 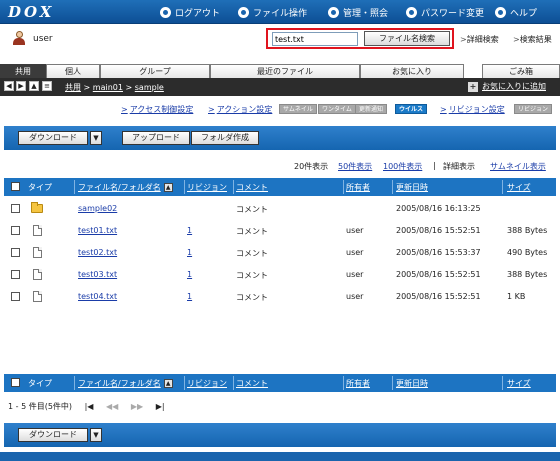 I want to click on update-notify-pill: 更新通知, so click(x=371, y=109).